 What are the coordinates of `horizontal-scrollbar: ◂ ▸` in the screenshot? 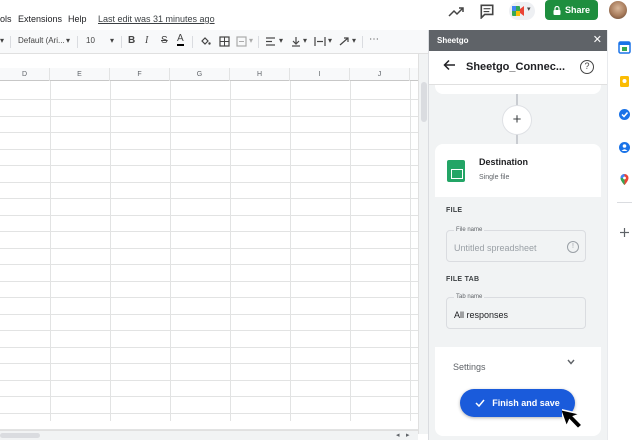 It's located at (209, 435).